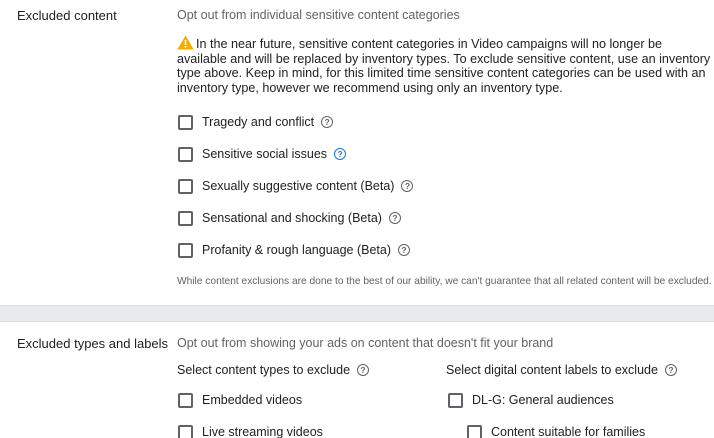 The image size is (714, 438). I want to click on live-streaming-checkbox, so click(185, 431).